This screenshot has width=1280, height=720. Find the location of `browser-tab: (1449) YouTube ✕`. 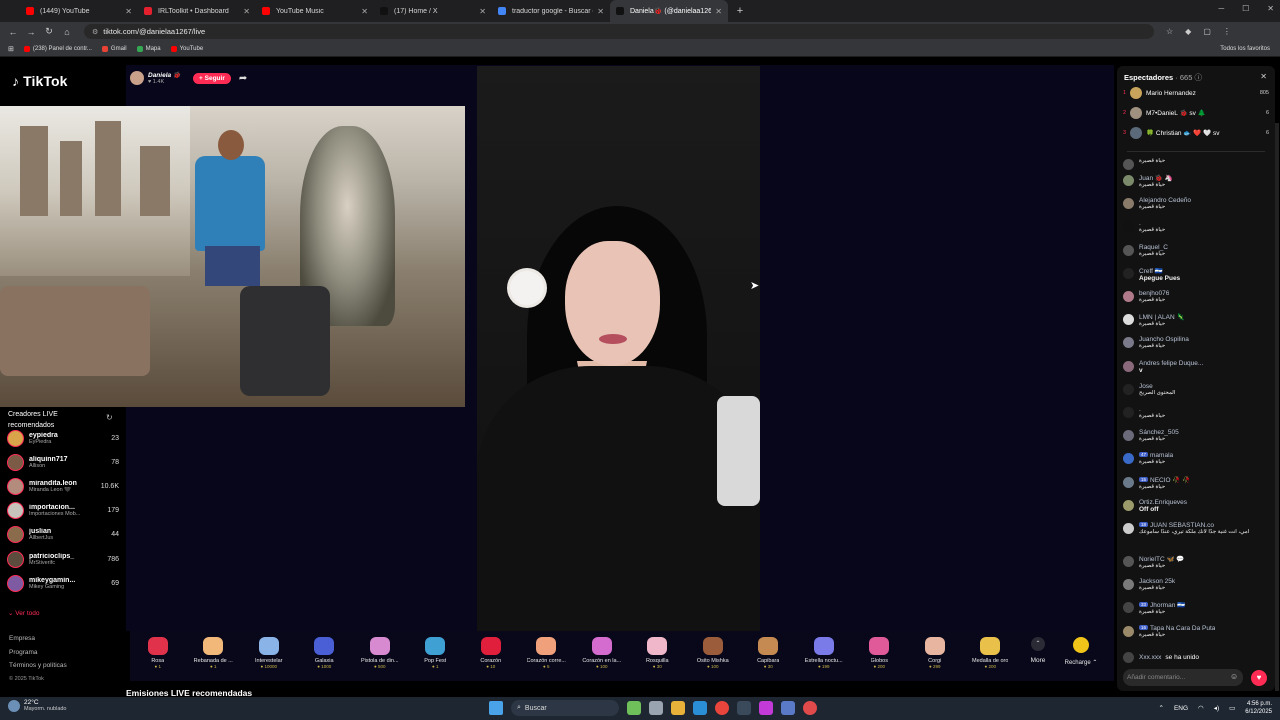

browser-tab: (1449) YouTube ✕ is located at coordinates (79, 11).